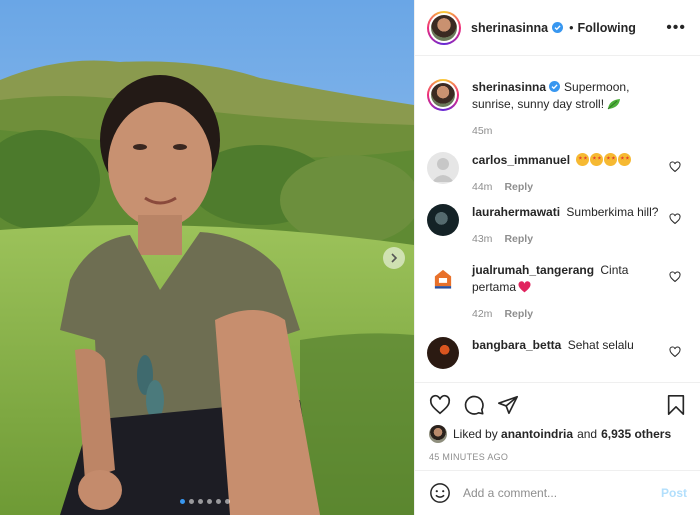 This screenshot has height=515, width=700. Describe the element at coordinates (533, 270) in the screenshot. I see `commenter-username: jualrumah_tangerang` at that location.